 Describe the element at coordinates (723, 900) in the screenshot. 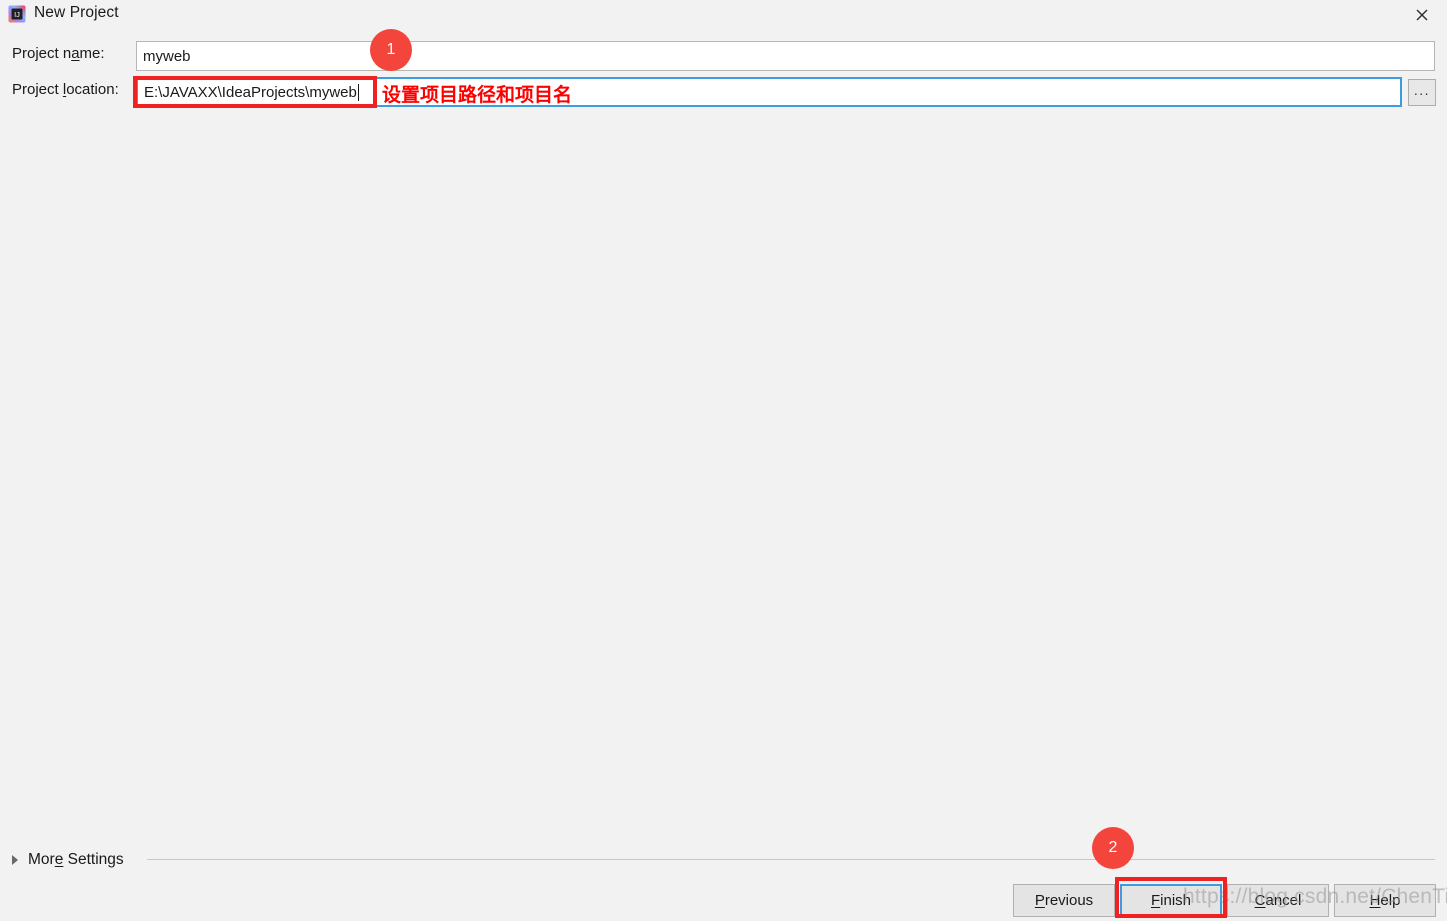

I see `dialog-button-bar: Previous Finish Cancel Help` at that location.